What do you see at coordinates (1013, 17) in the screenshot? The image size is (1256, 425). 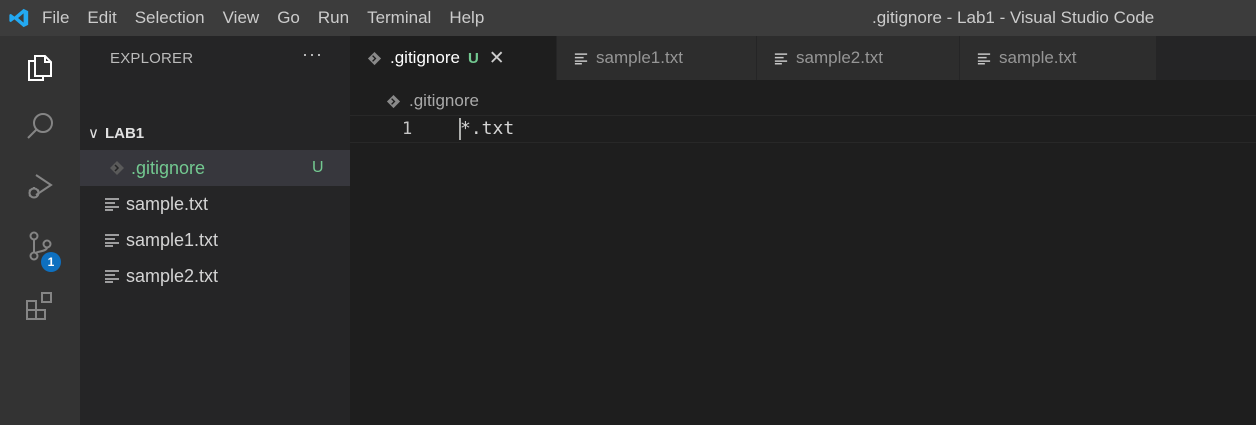 I see `window-title: .gitignore - Lab1 - Visual Studio Code` at bounding box center [1013, 17].